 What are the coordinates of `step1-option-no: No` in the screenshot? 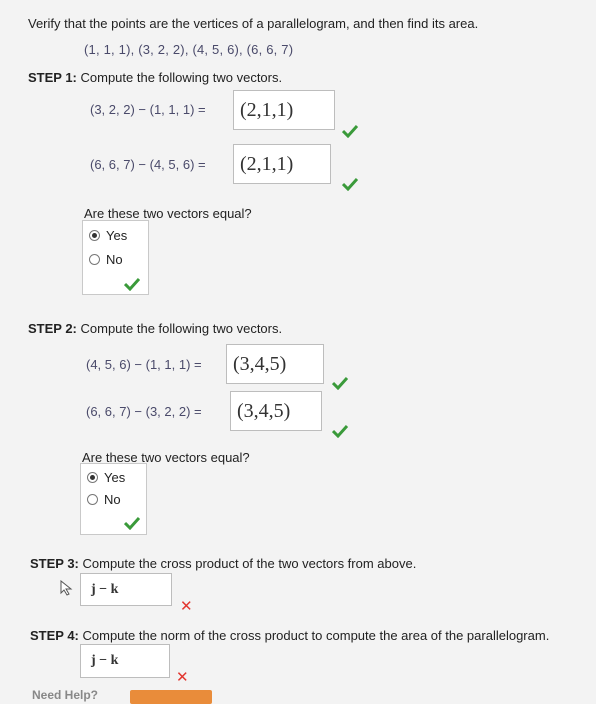 It's located at (106, 259).